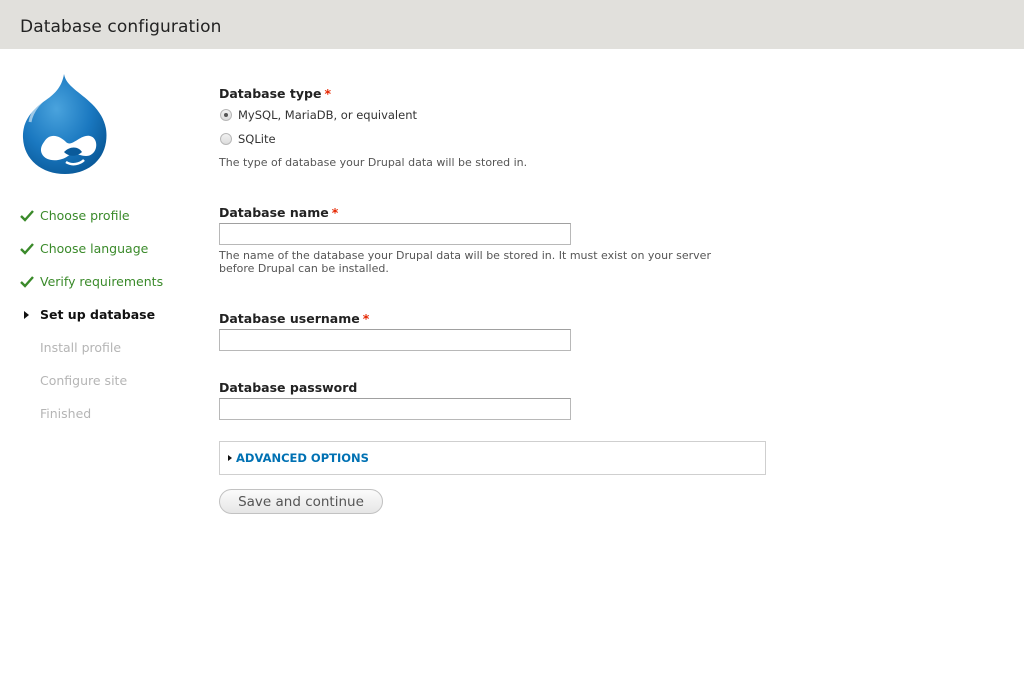 The height and width of the screenshot is (685, 1024). What do you see at coordinates (230, 458) in the screenshot?
I see `collapsed-triangle-icon` at bounding box center [230, 458].